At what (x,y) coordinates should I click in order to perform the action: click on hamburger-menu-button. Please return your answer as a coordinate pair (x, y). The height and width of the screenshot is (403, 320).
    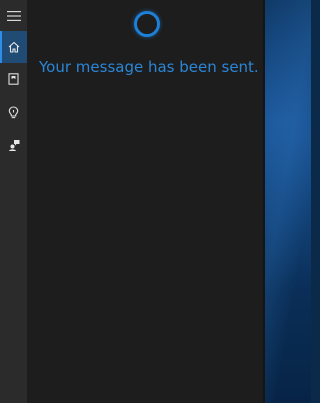
    Looking at the image, I should click on (13, 16).